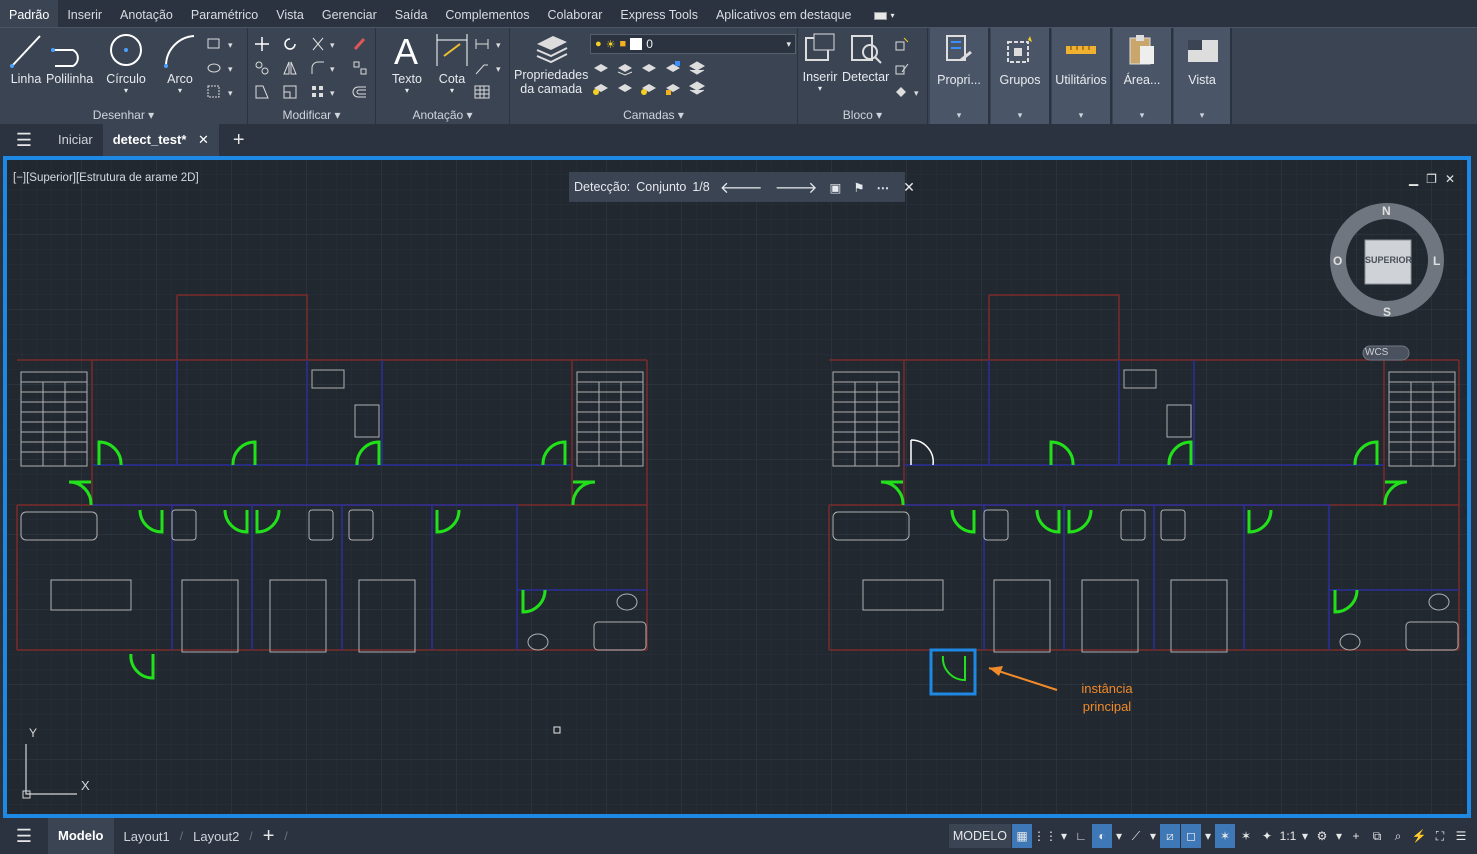 Image resolution: width=1477 pixels, height=854 pixels. Describe the element at coordinates (1246, 836) in the screenshot. I see `auto-scale-icon: ✶` at that location.